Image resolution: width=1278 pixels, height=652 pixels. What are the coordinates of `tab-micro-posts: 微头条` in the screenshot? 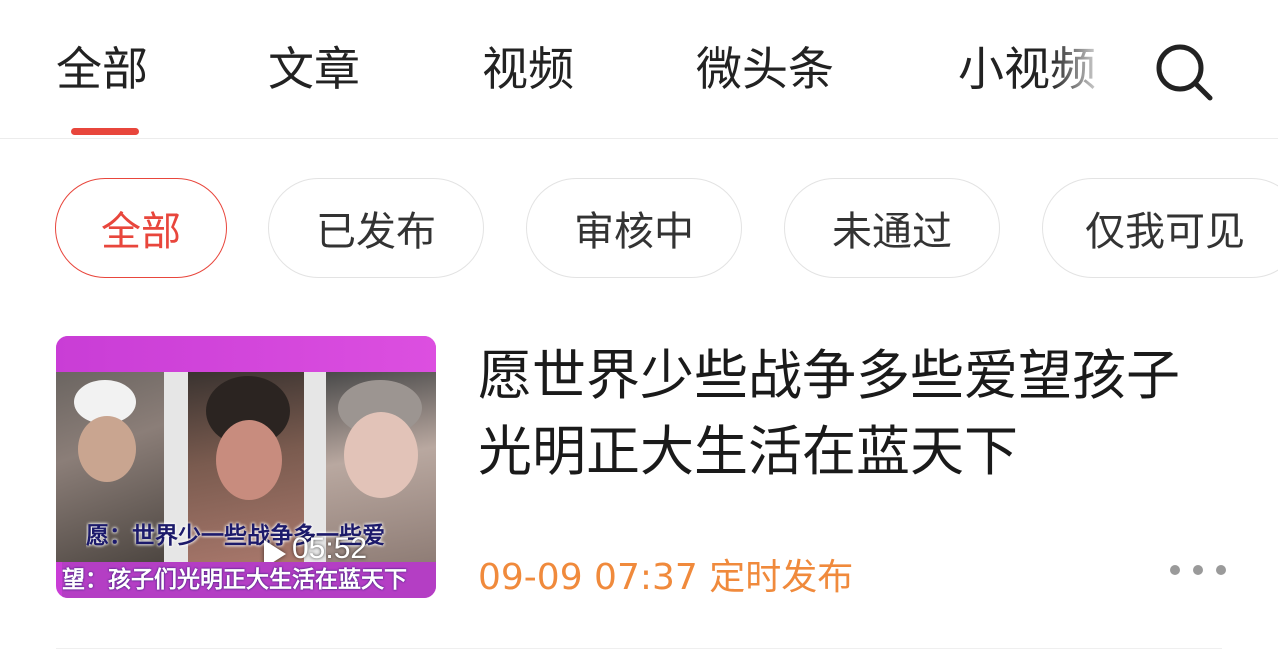 It's located at (765, 69).